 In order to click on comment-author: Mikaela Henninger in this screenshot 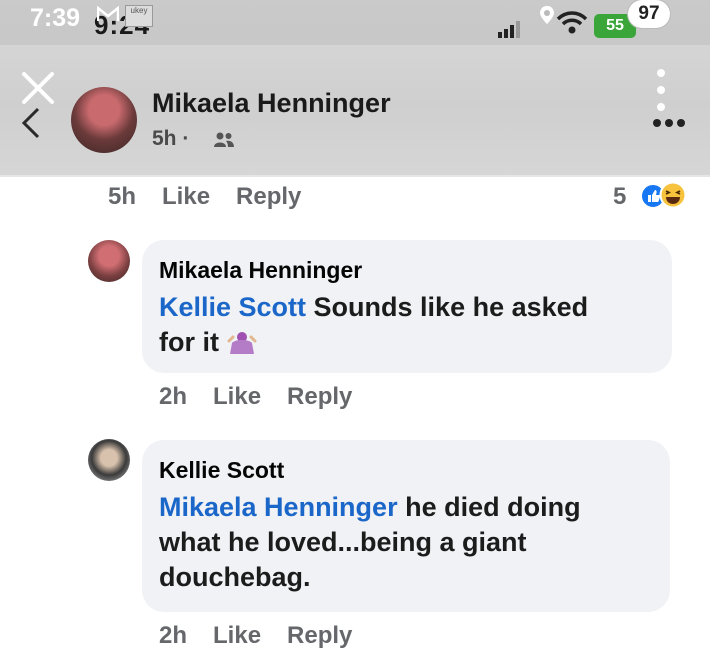, I will do `click(373, 270)`.